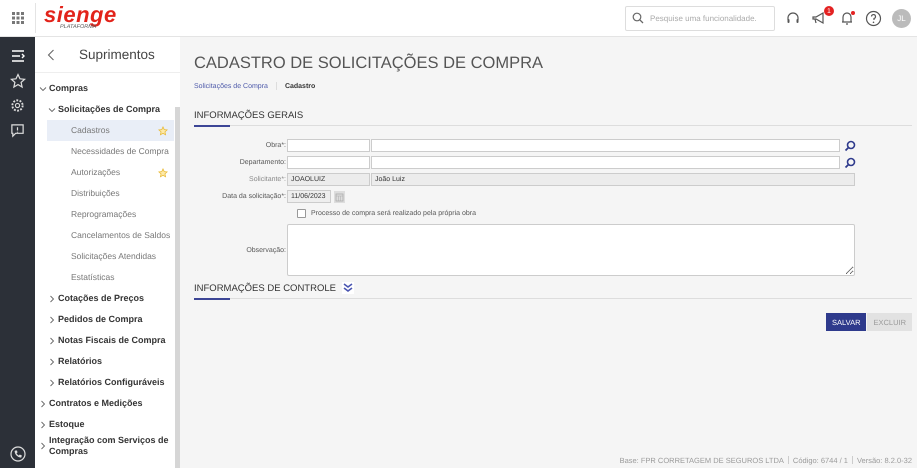 This screenshot has width=917, height=468. What do you see at coordinates (104, 424) in the screenshot?
I see `menu-group: Estoque` at bounding box center [104, 424].